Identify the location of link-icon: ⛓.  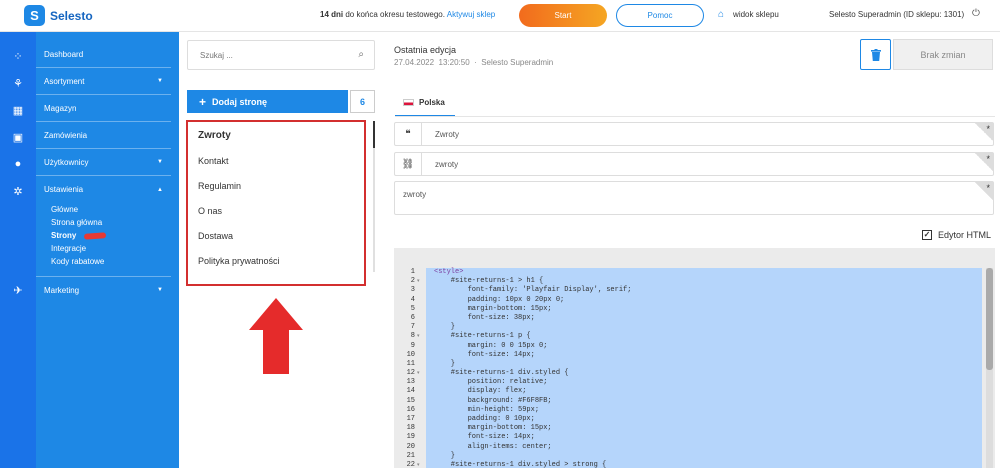
(408, 164).